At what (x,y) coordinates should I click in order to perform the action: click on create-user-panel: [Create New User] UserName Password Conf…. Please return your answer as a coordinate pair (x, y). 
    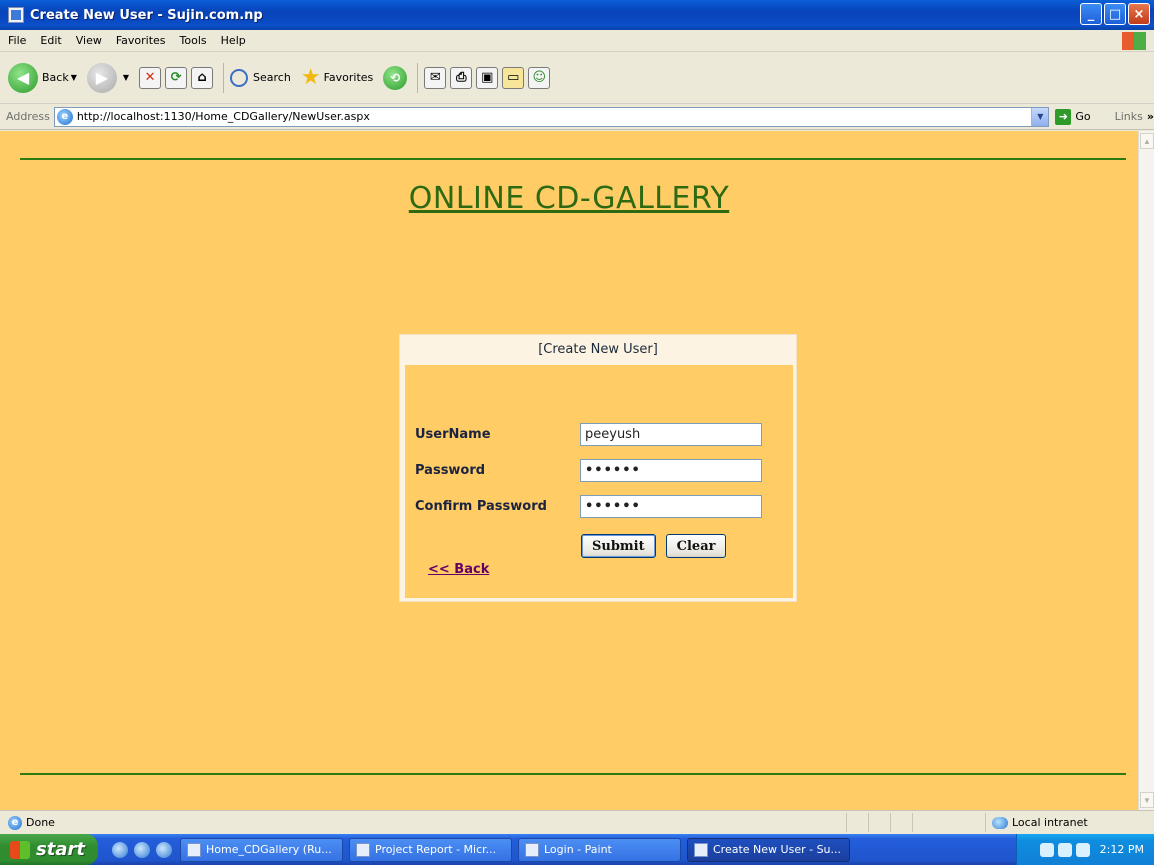
    Looking at the image, I should click on (598, 468).